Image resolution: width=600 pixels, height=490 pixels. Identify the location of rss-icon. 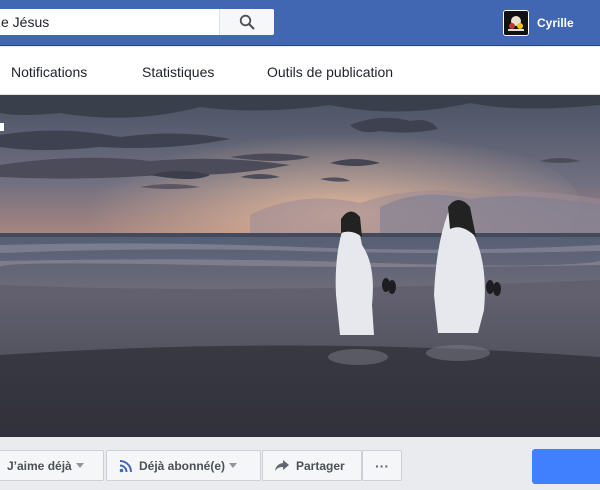
(126, 466).